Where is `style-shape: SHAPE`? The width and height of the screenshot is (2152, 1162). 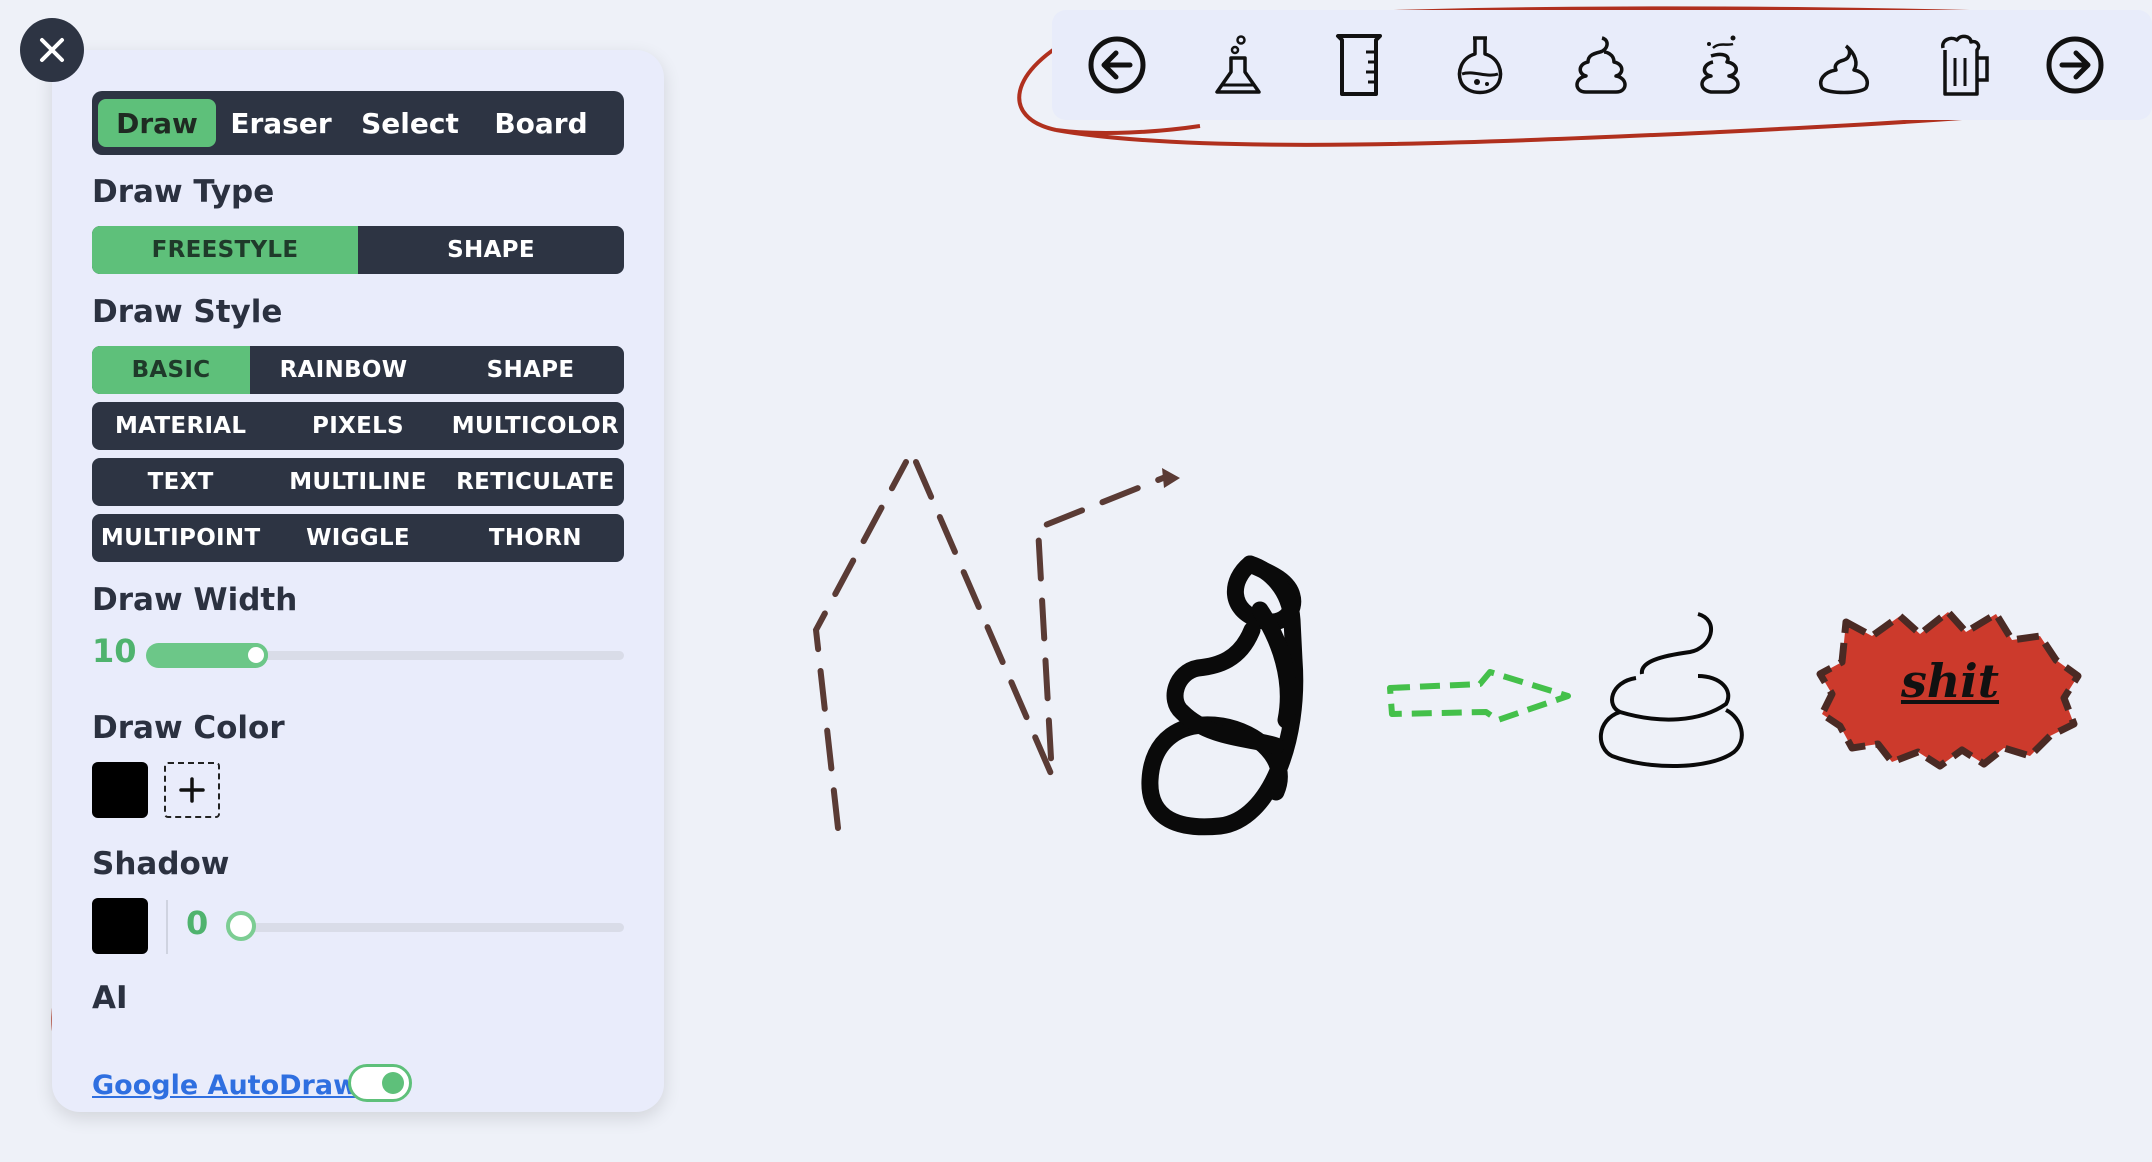
style-shape: SHAPE is located at coordinates (530, 370).